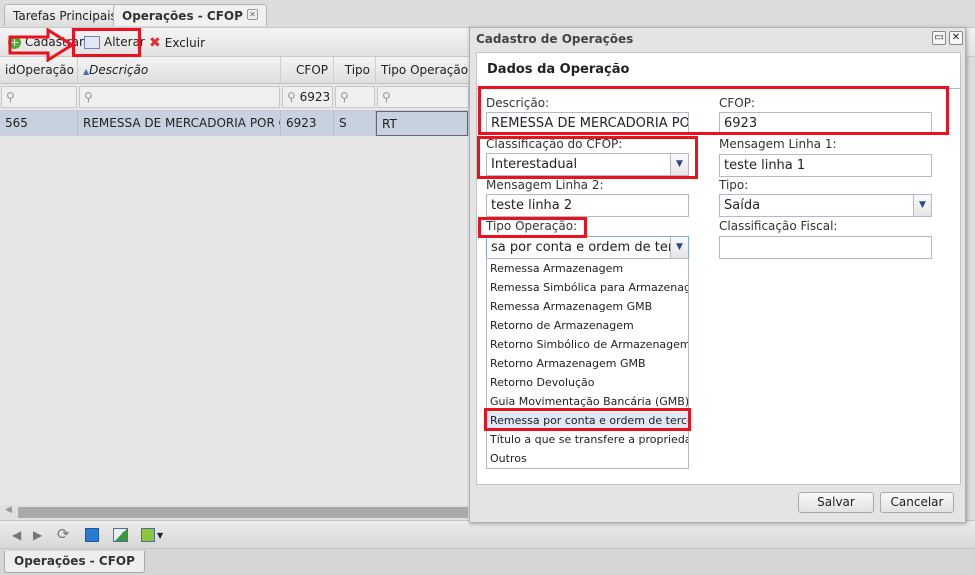 Image resolution: width=975 pixels, height=575 pixels. I want to click on value: sa por conta e ordem de terceiros, so click(589, 247).